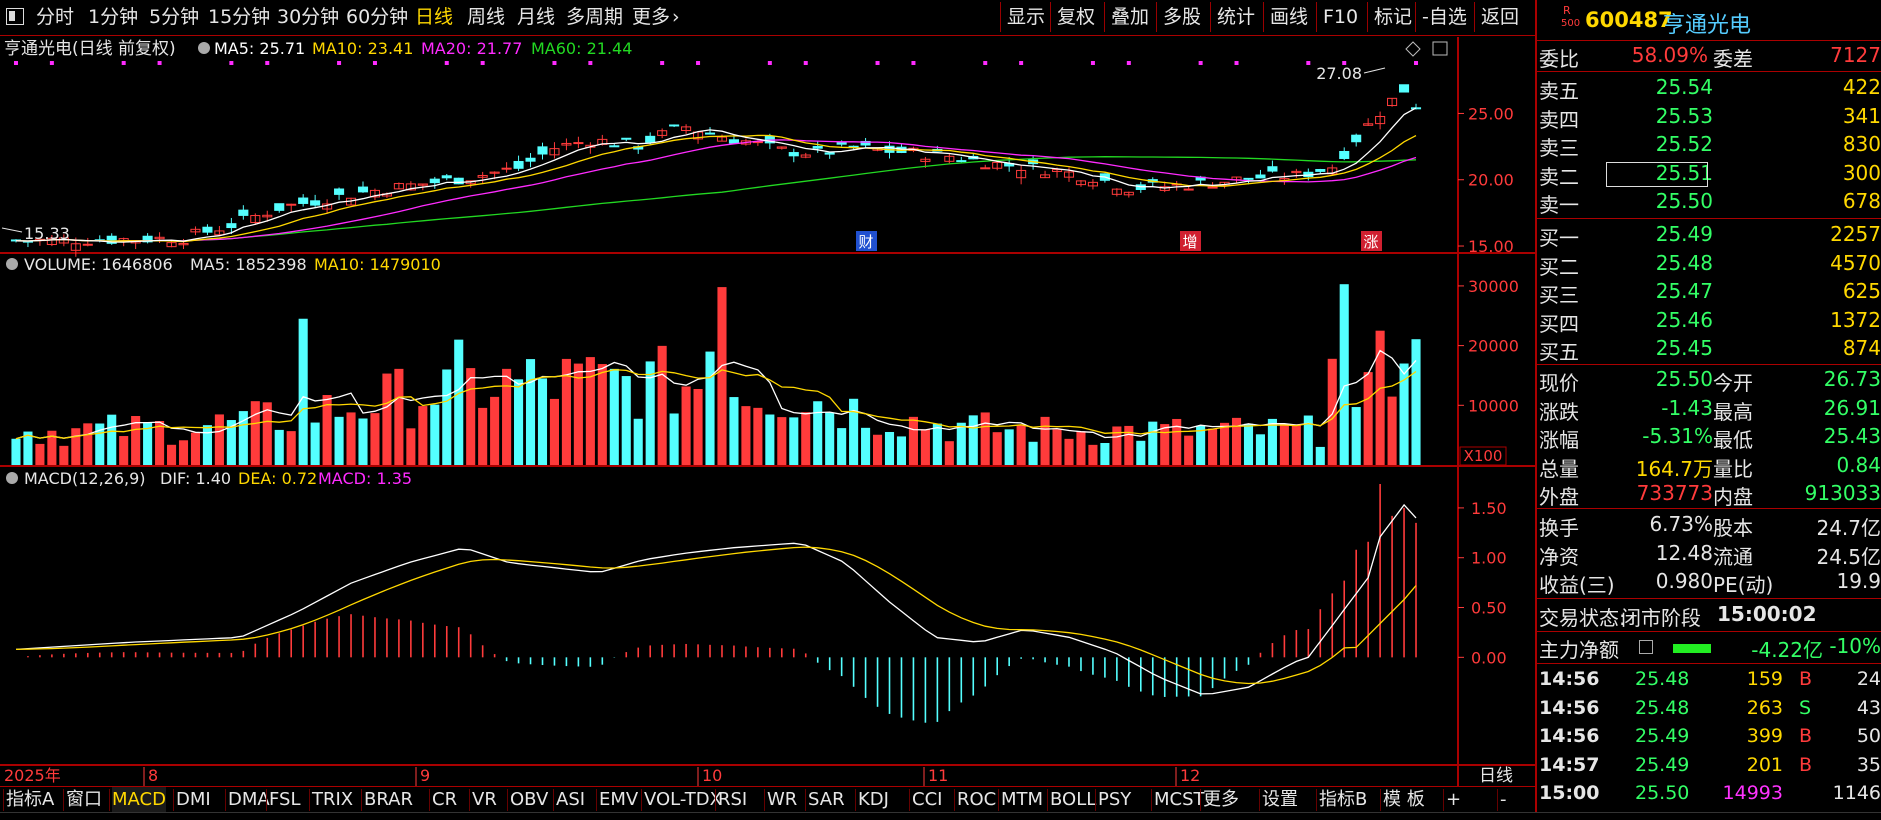 Image resolution: width=1881 pixels, height=820 pixels. Describe the element at coordinates (1026, 17) in the screenshot. I see `chart-tool-button: 显示` at that location.